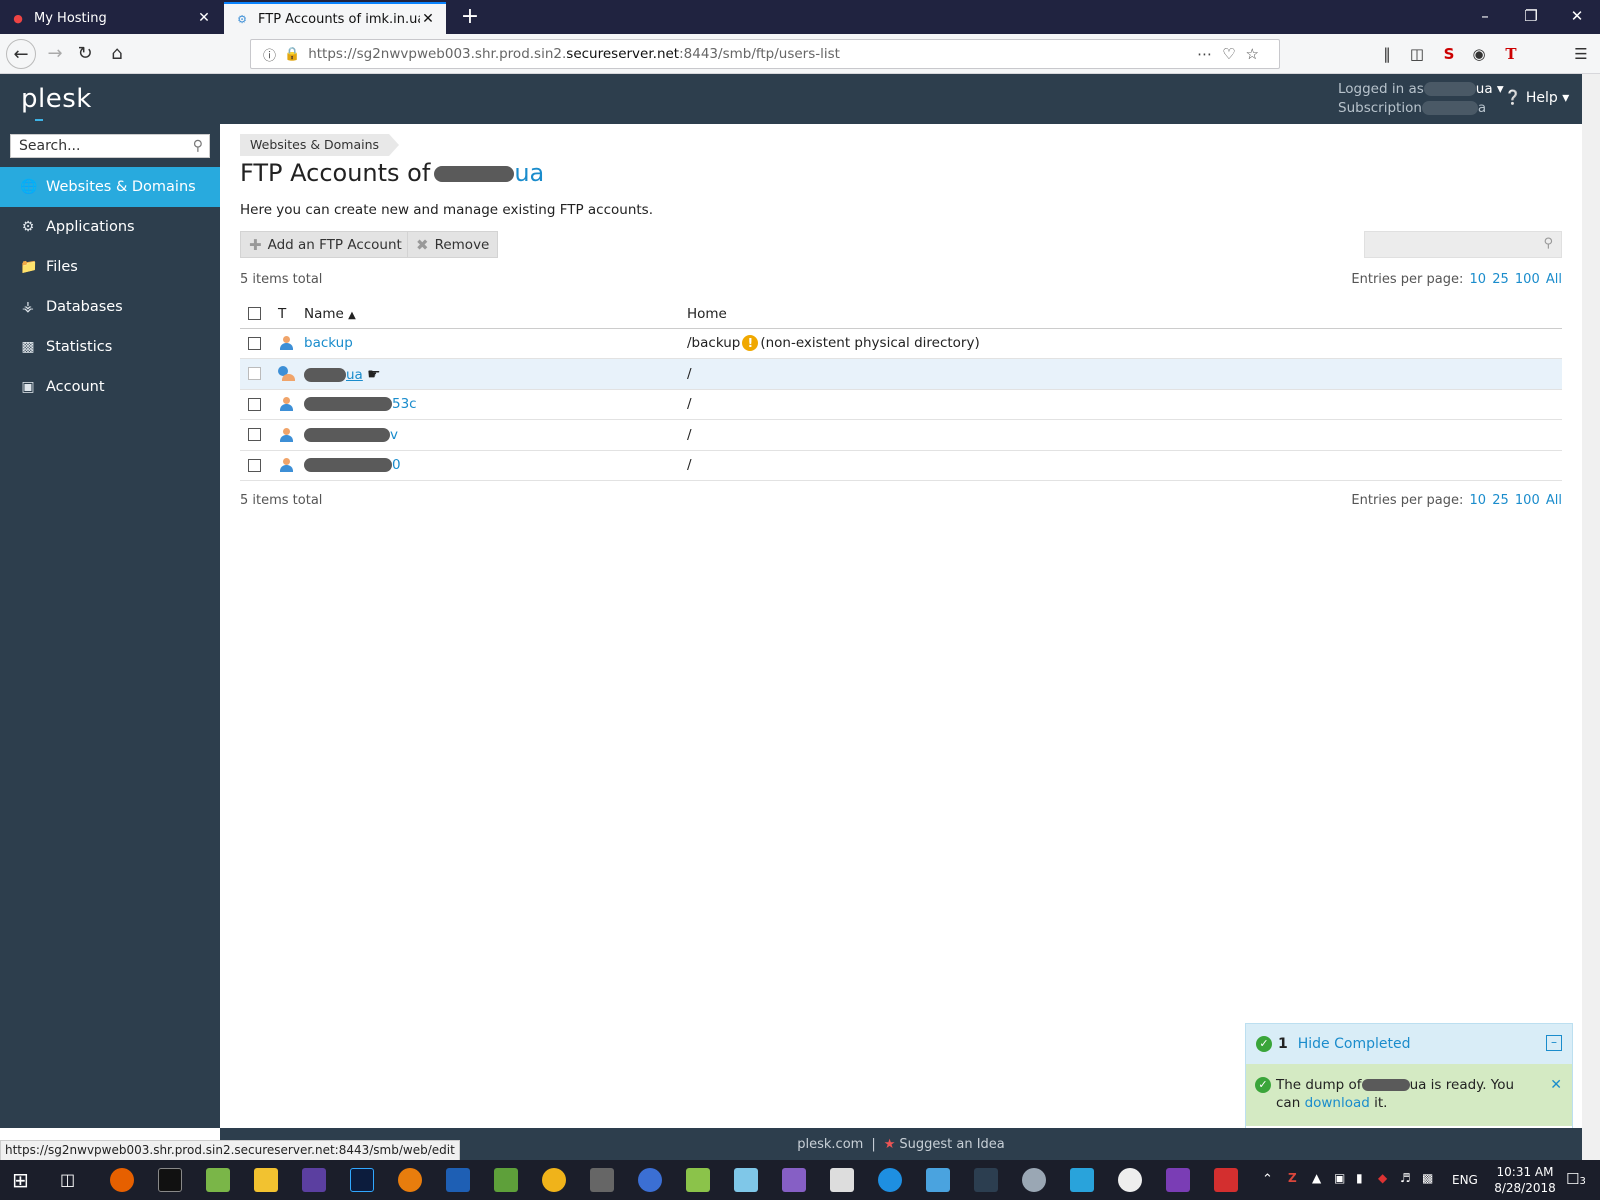 This screenshot has height=1200, width=1600. What do you see at coordinates (320, 145) in the screenshot?
I see `breadcrumb: Websites & Domains` at bounding box center [320, 145].